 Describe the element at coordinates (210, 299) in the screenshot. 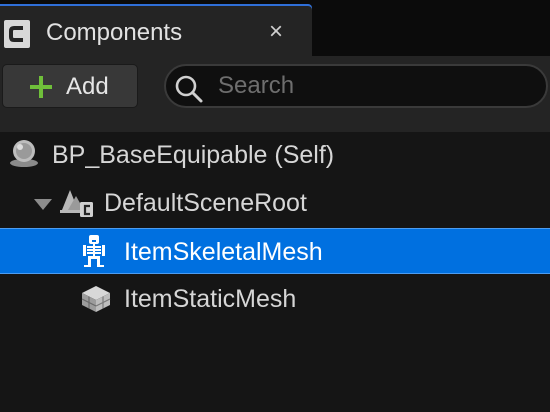

I see `tree-item-label: ItemStaticMesh` at that location.